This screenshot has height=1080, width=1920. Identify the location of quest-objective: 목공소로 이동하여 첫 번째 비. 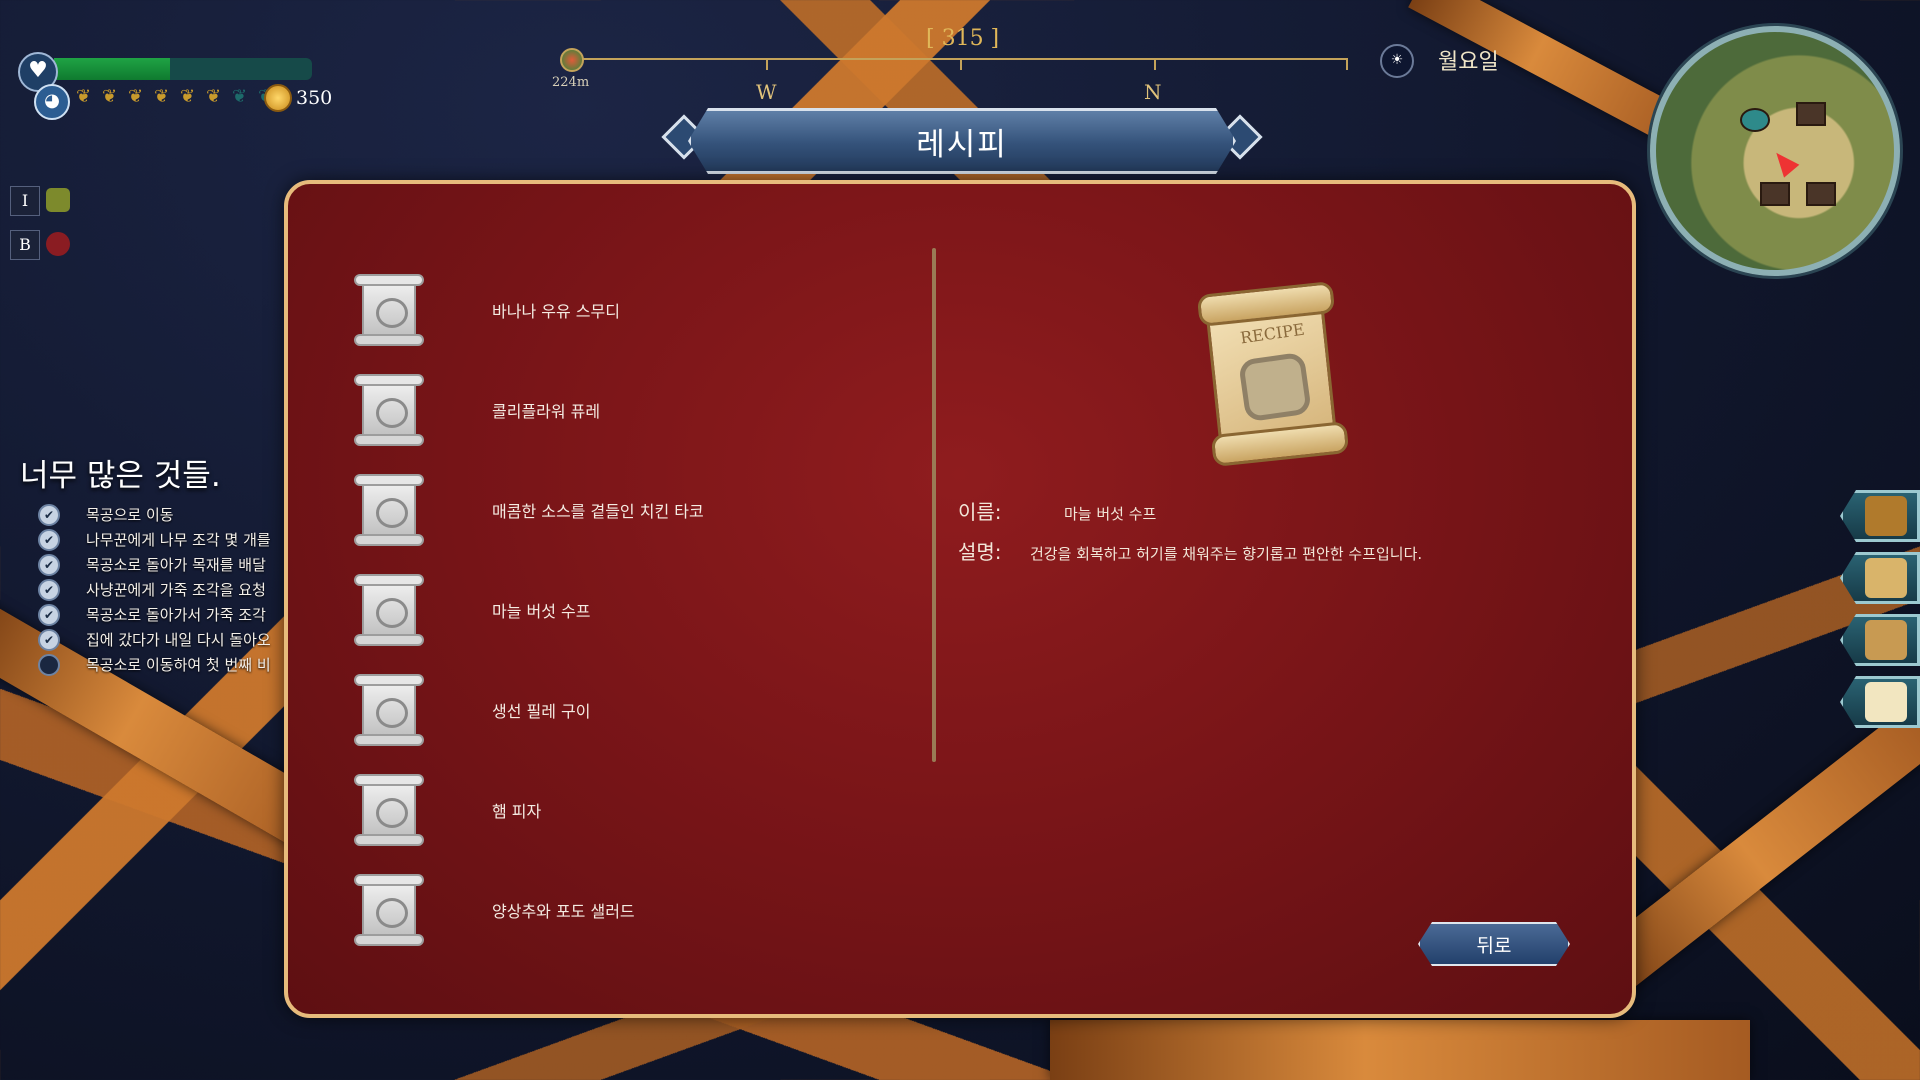
(161, 664).